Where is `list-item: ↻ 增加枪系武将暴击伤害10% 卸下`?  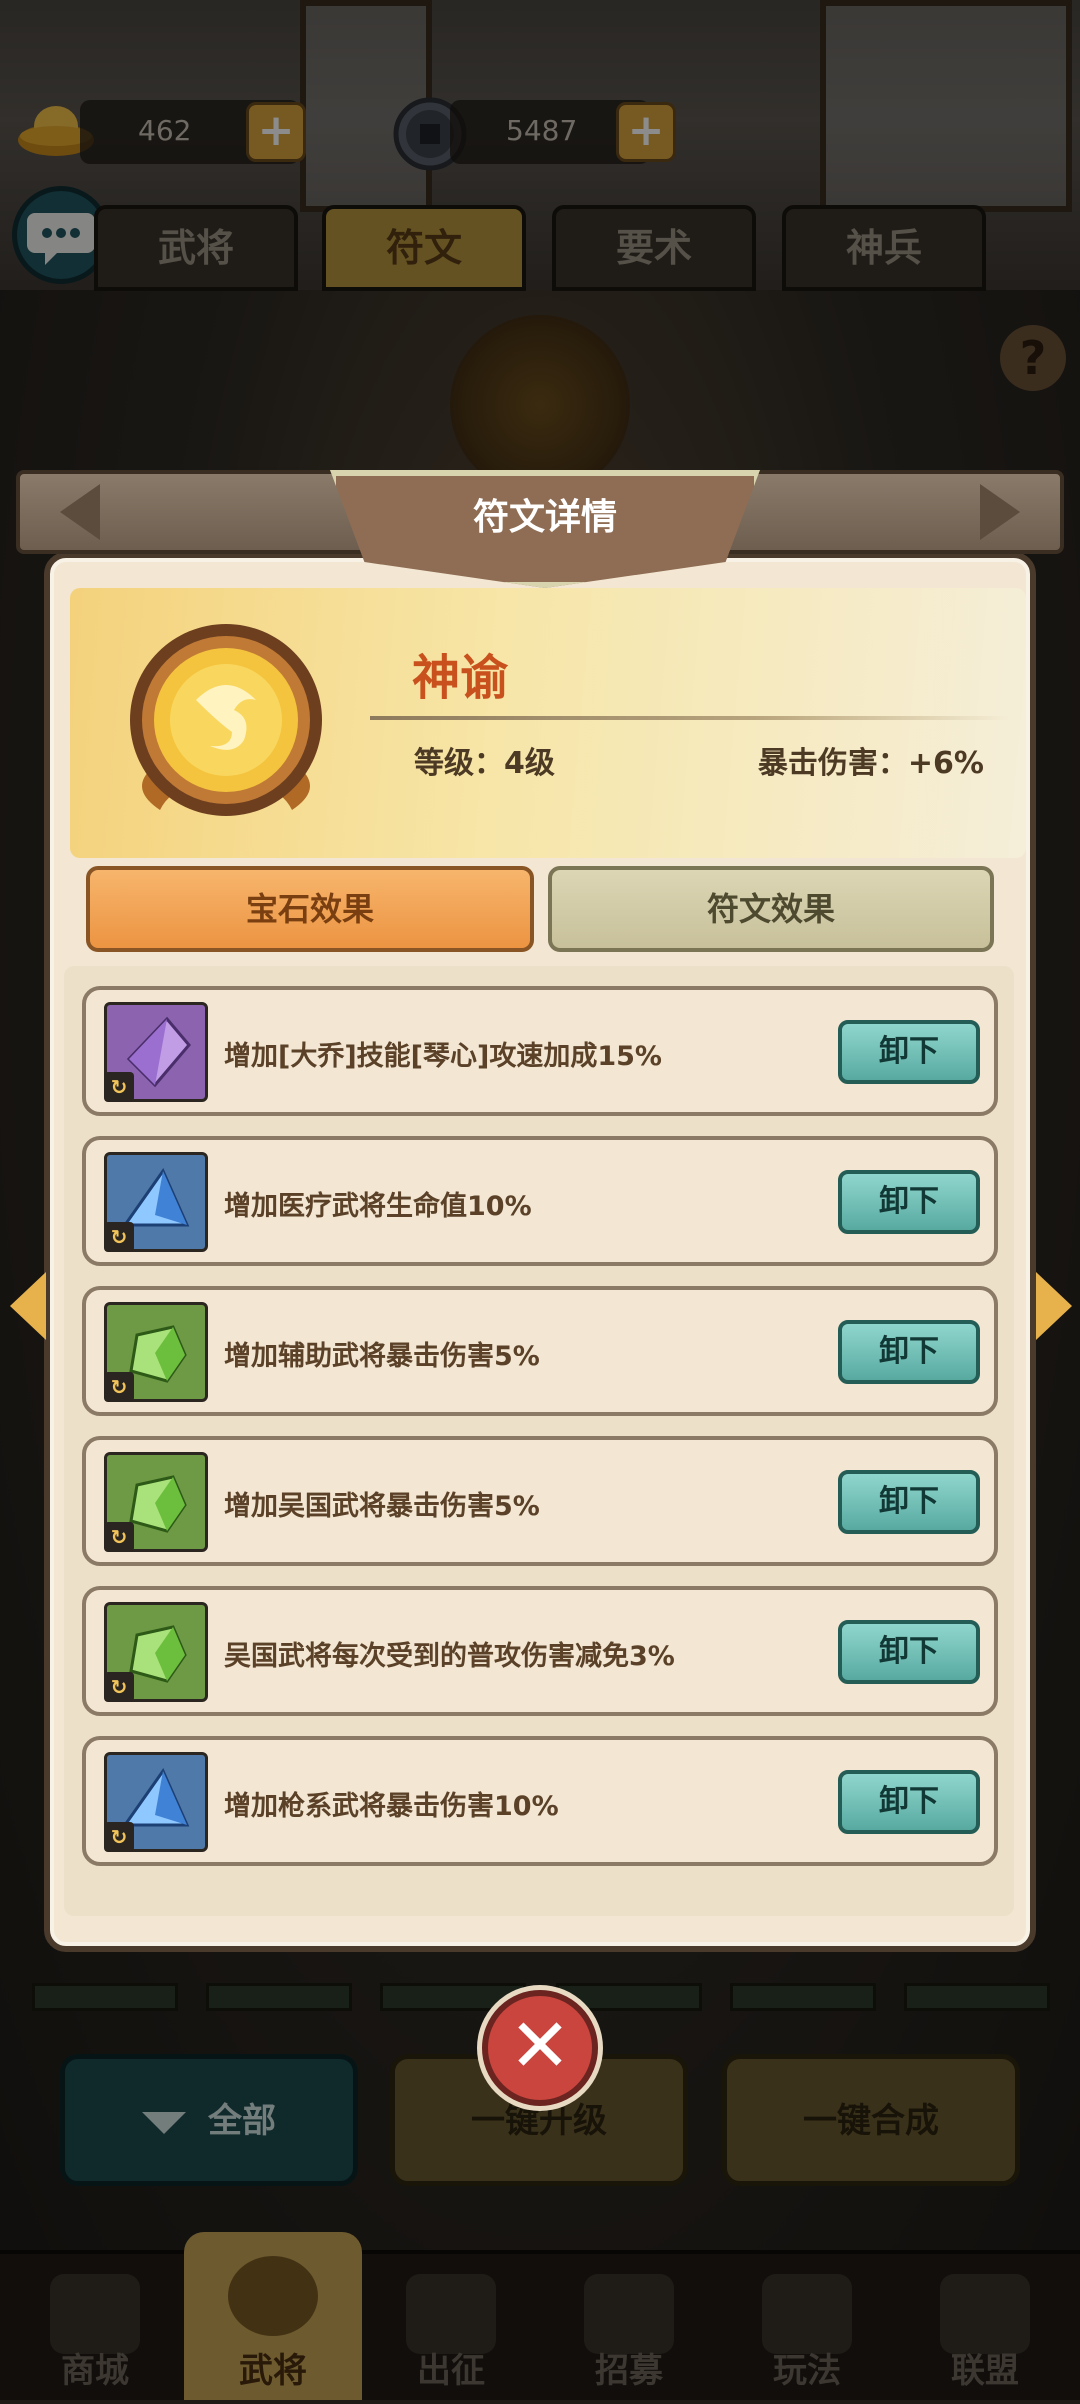
list-item: ↻ 增加枪系武将暴击伤害10% 卸下 is located at coordinates (540, 1801).